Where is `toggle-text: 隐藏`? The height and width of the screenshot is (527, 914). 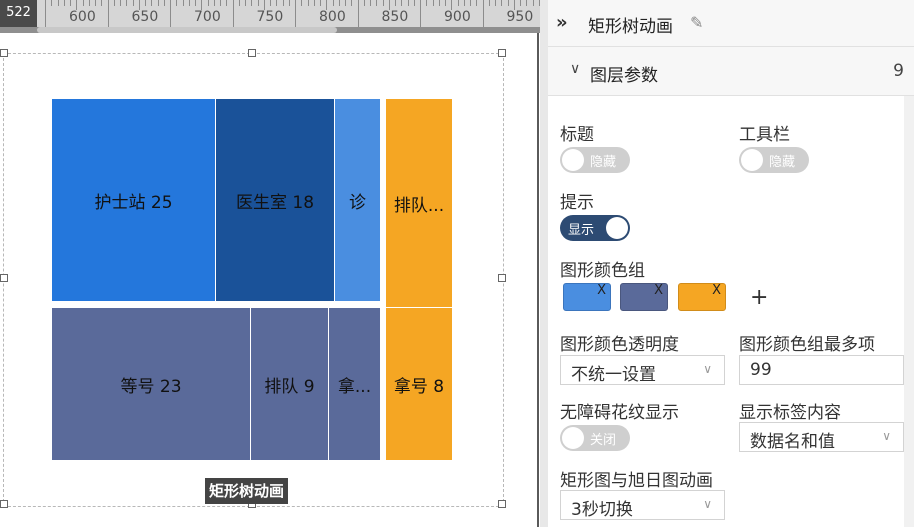 toggle-text: 隐藏 is located at coordinates (603, 162).